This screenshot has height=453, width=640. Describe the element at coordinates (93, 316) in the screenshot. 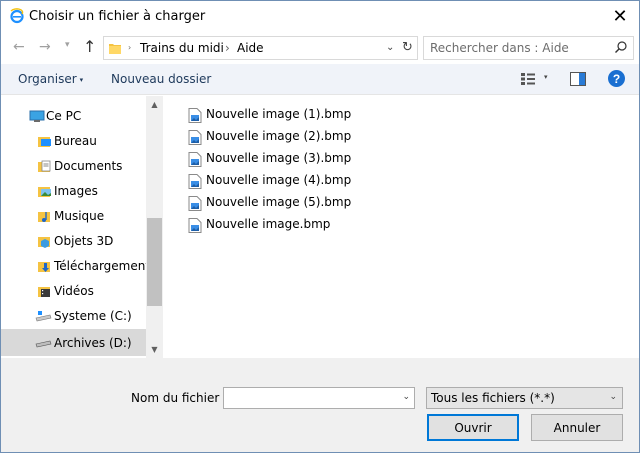

I see `sidebar-item-label: Systeme (C:)` at that location.